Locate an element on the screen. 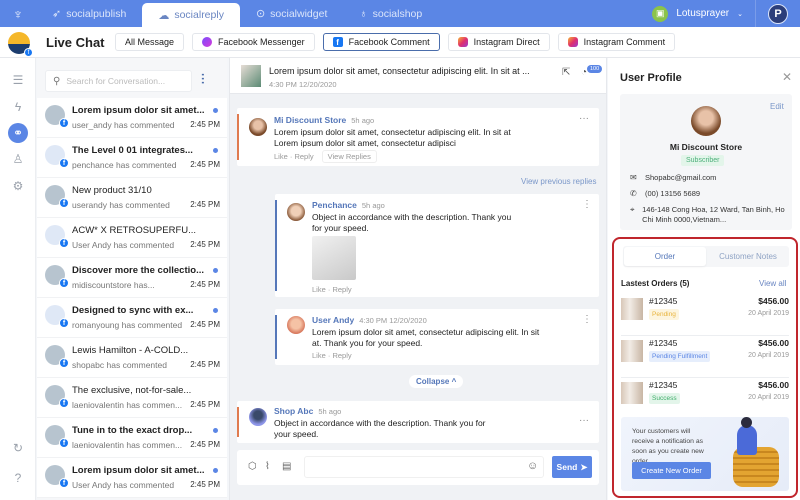  search-icon: ⚲ is located at coordinates (57, 81).